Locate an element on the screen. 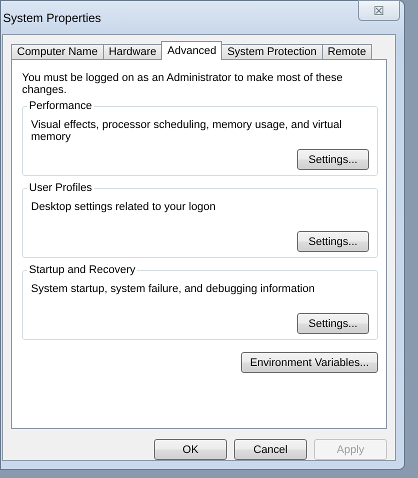 This screenshot has width=418, height=478. tab: Computer Name is located at coordinates (57, 52).